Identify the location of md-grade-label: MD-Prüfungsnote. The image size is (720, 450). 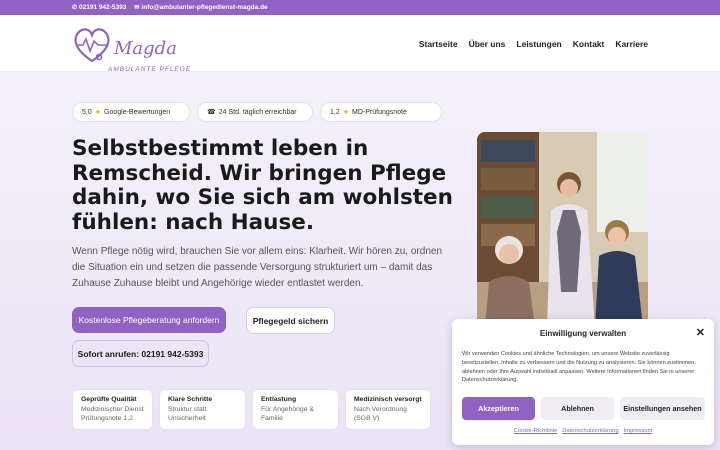
(379, 112).